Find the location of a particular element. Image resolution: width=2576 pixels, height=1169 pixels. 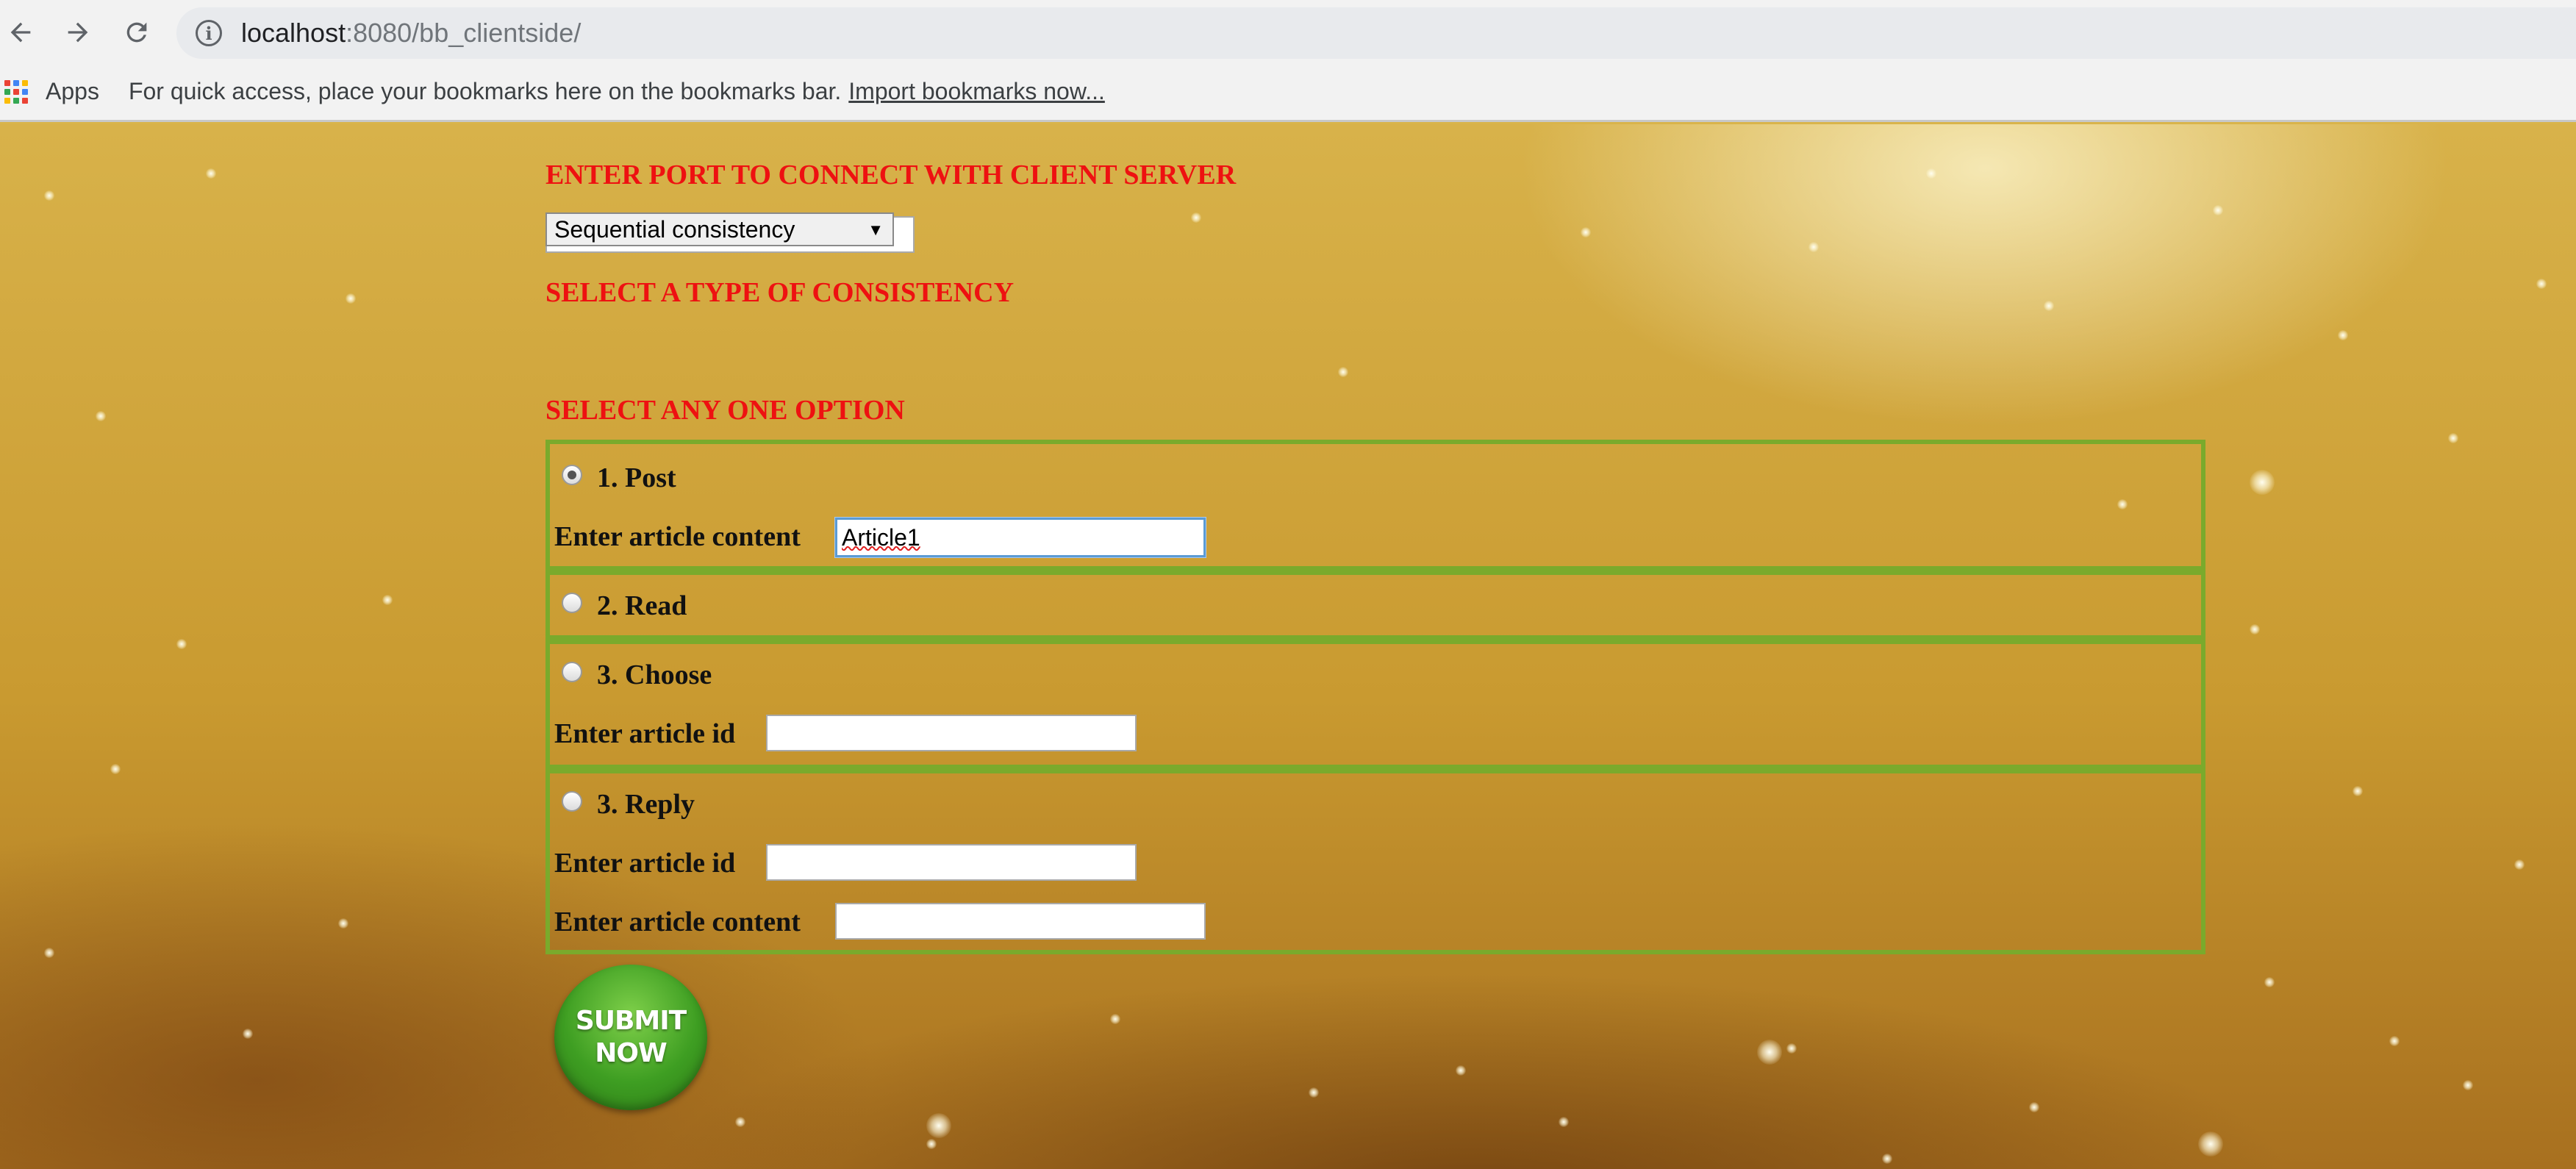

option-read-label: 2. Read is located at coordinates (642, 605).